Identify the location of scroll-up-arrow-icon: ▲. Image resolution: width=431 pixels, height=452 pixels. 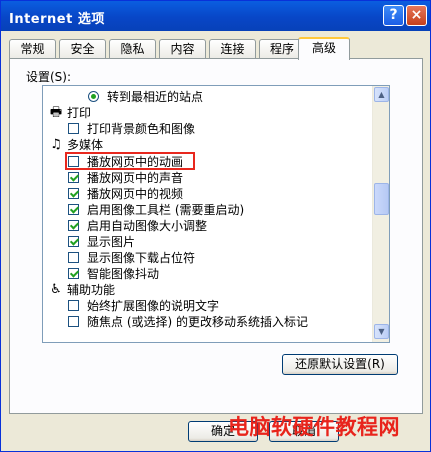
(381, 94).